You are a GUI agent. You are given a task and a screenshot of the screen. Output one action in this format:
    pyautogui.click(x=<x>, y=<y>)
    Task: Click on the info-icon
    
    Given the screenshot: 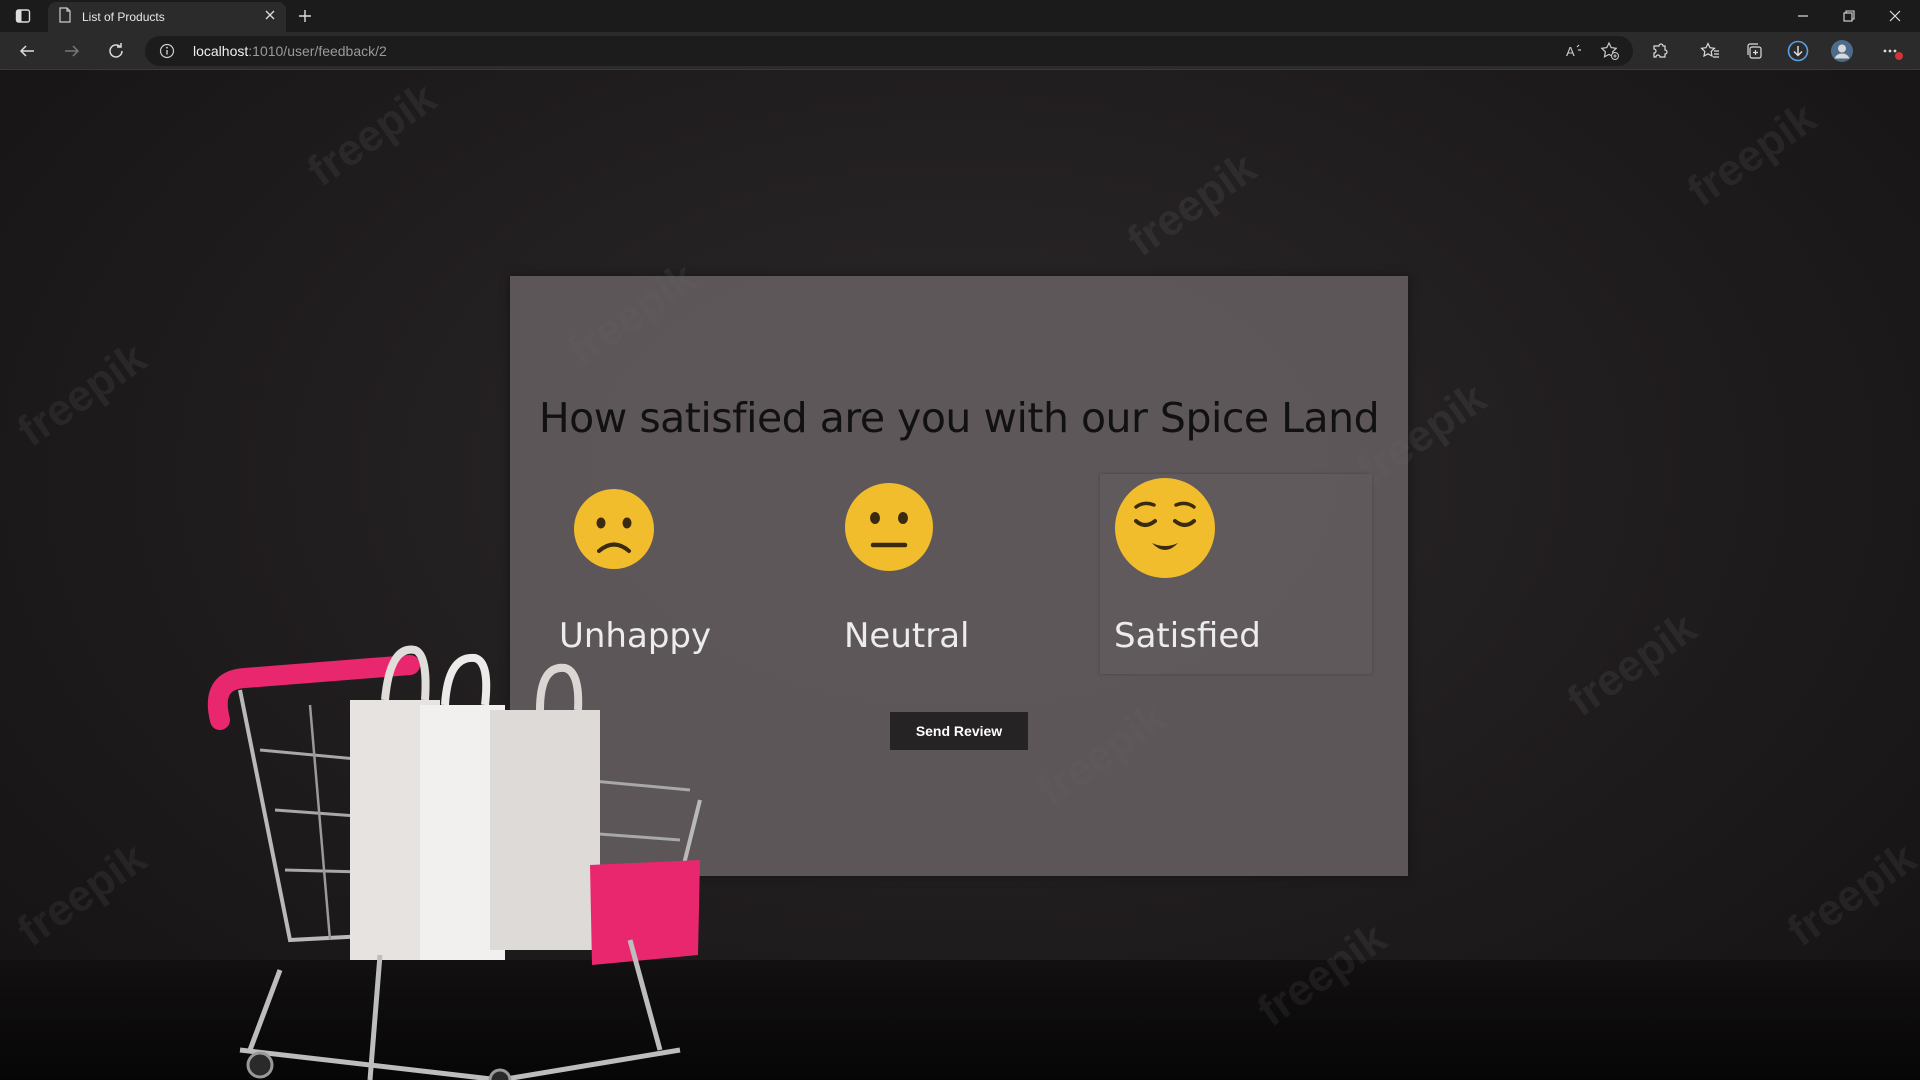 What is the action you would take?
    pyautogui.click(x=167, y=51)
    